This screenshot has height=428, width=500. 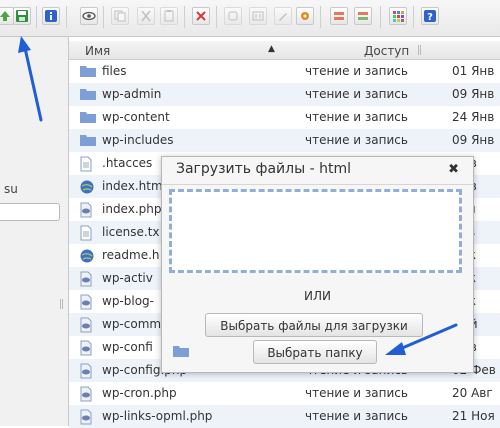 I want to click on edit-button, so click(x=283, y=16).